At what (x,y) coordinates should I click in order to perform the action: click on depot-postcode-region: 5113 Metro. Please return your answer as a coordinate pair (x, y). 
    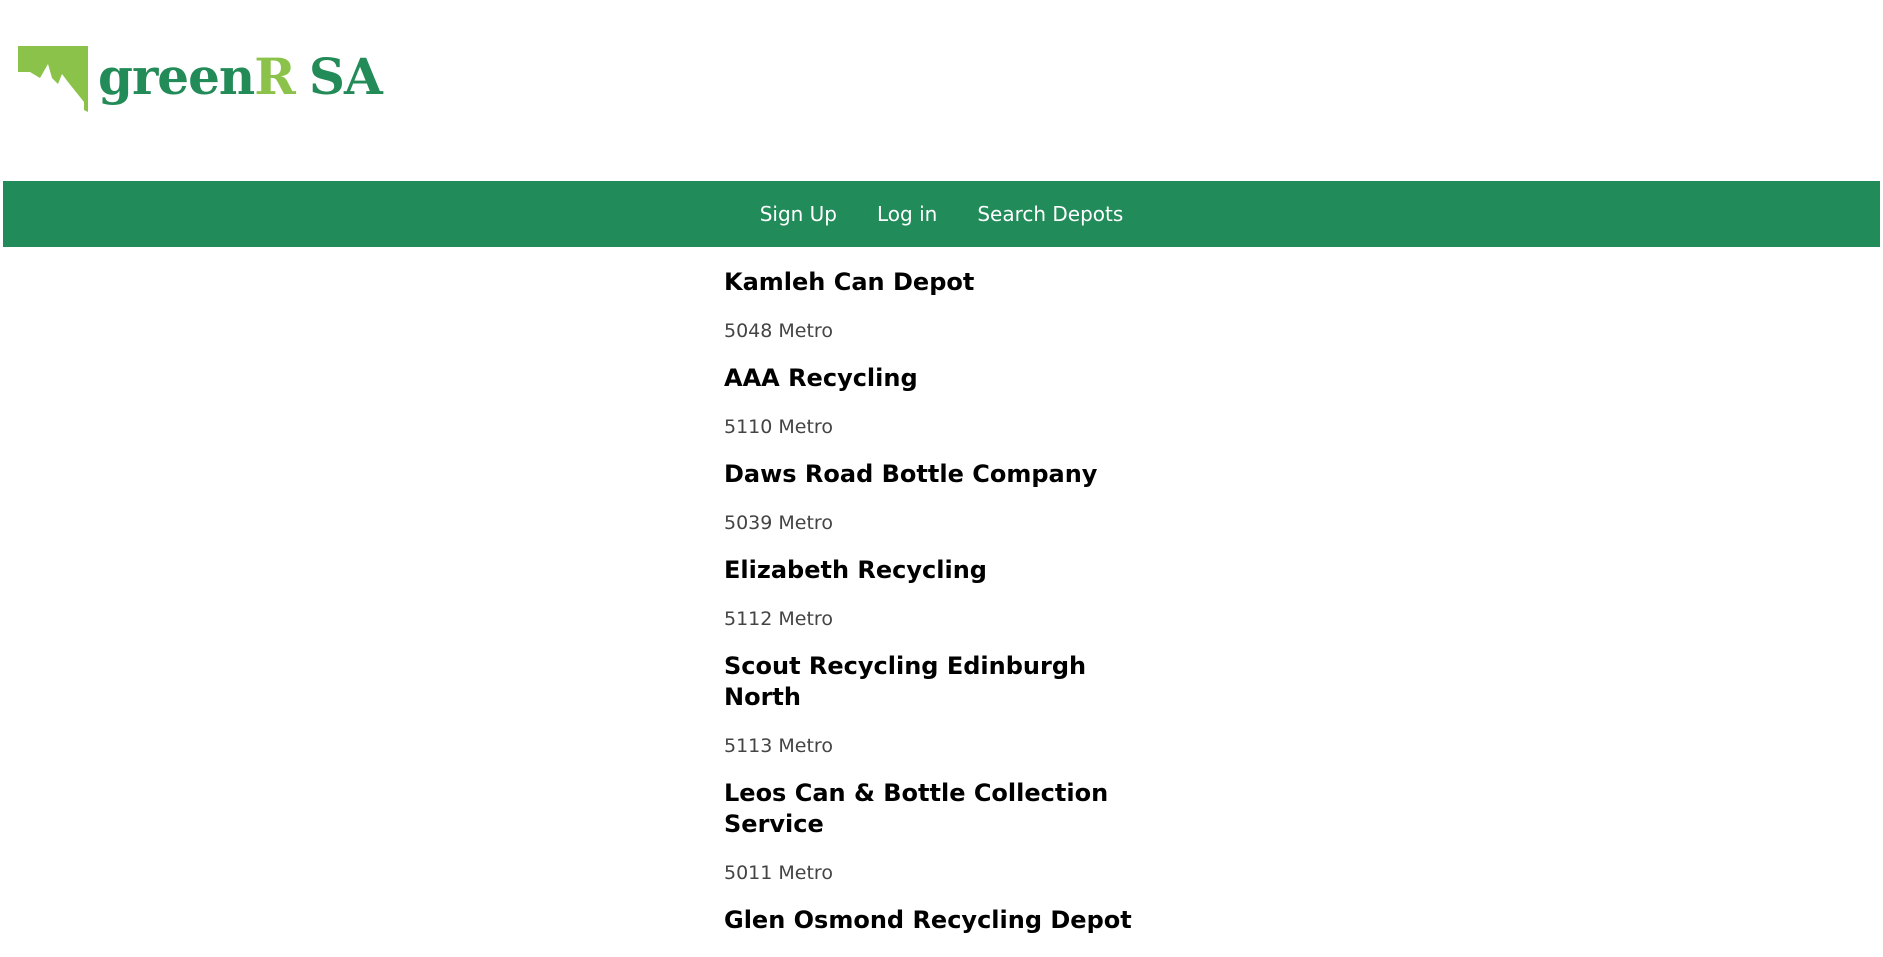
    Looking at the image, I should click on (778, 746).